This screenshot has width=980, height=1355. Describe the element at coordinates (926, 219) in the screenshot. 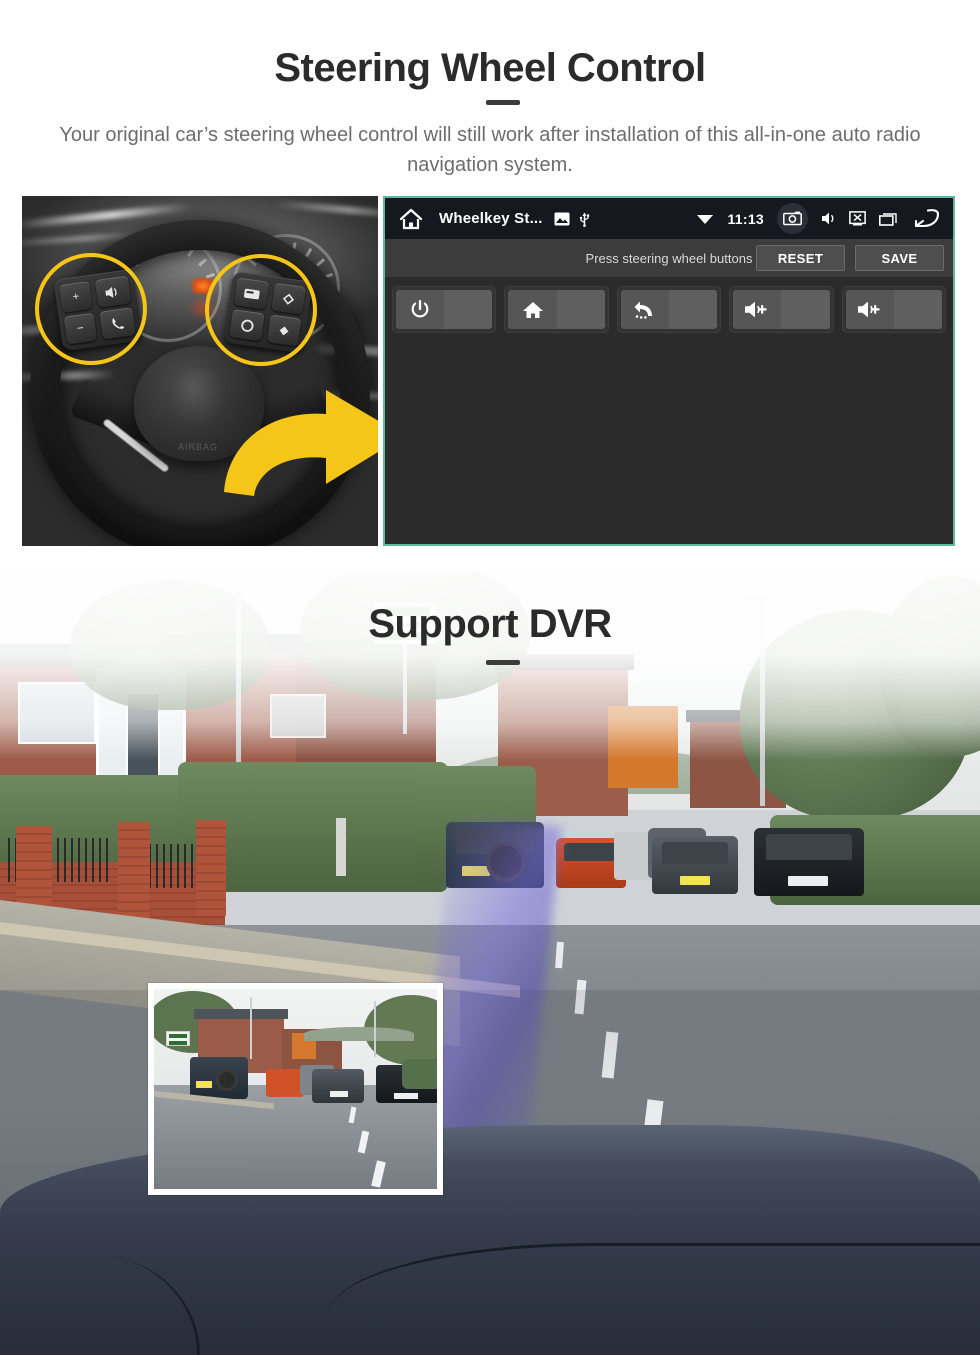

I see `back-arrow-icon` at that location.